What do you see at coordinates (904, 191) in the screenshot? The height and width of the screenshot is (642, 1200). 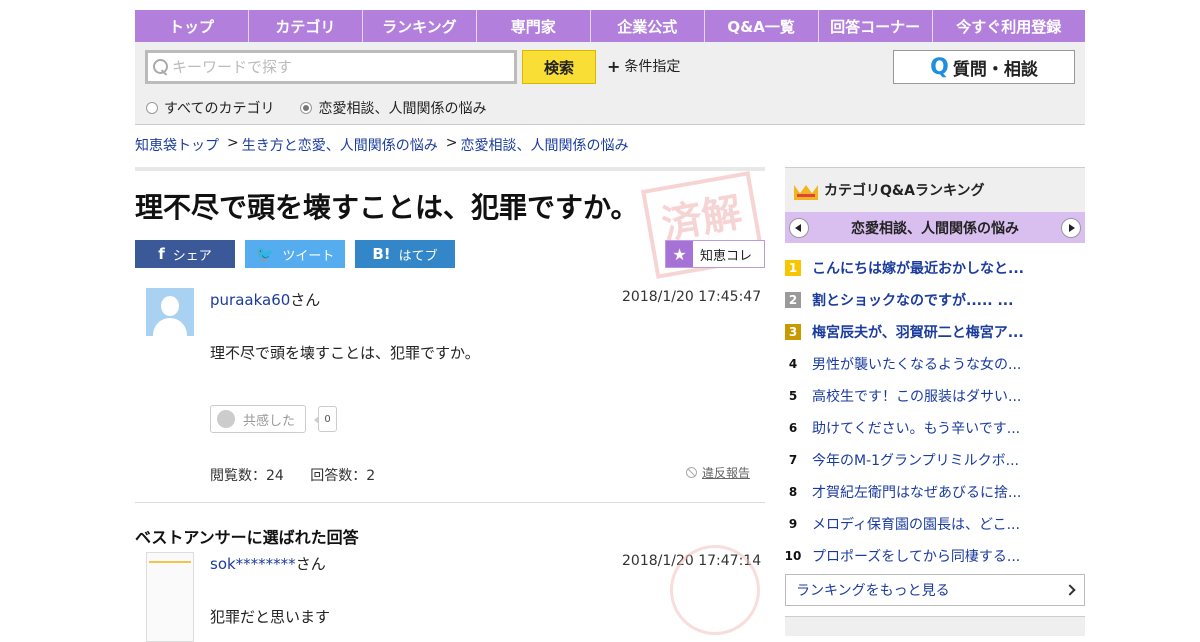 I see `ranking-title: カテゴリQ&Aランキング` at bounding box center [904, 191].